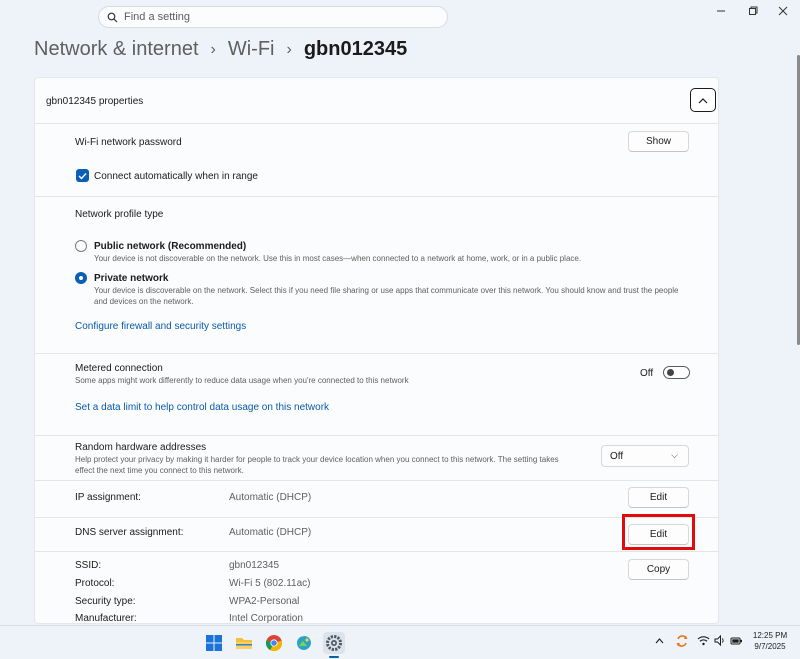  What do you see at coordinates (251, 49) in the screenshot?
I see `breadcrumb-wifi: Wi-Fi` at bounding box center [251, 49].